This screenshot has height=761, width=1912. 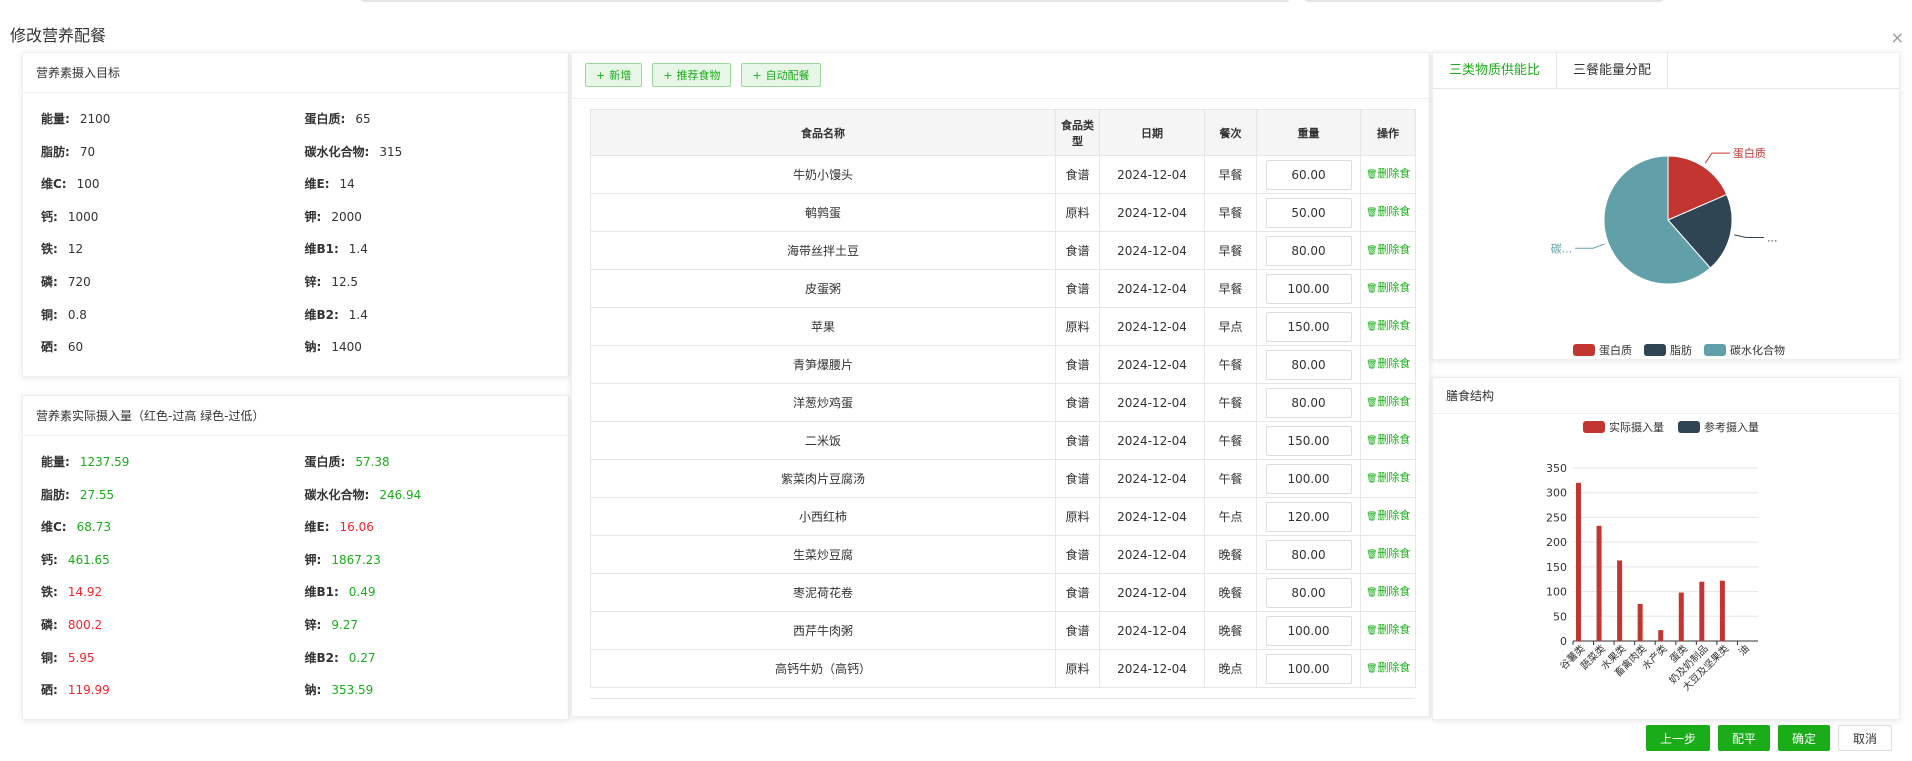 What do you see at coordinates (1495, 70) in the screenshot?
I see `tab-energy-ratio: 三类物质供能比` at bounding box center [1495, 70].